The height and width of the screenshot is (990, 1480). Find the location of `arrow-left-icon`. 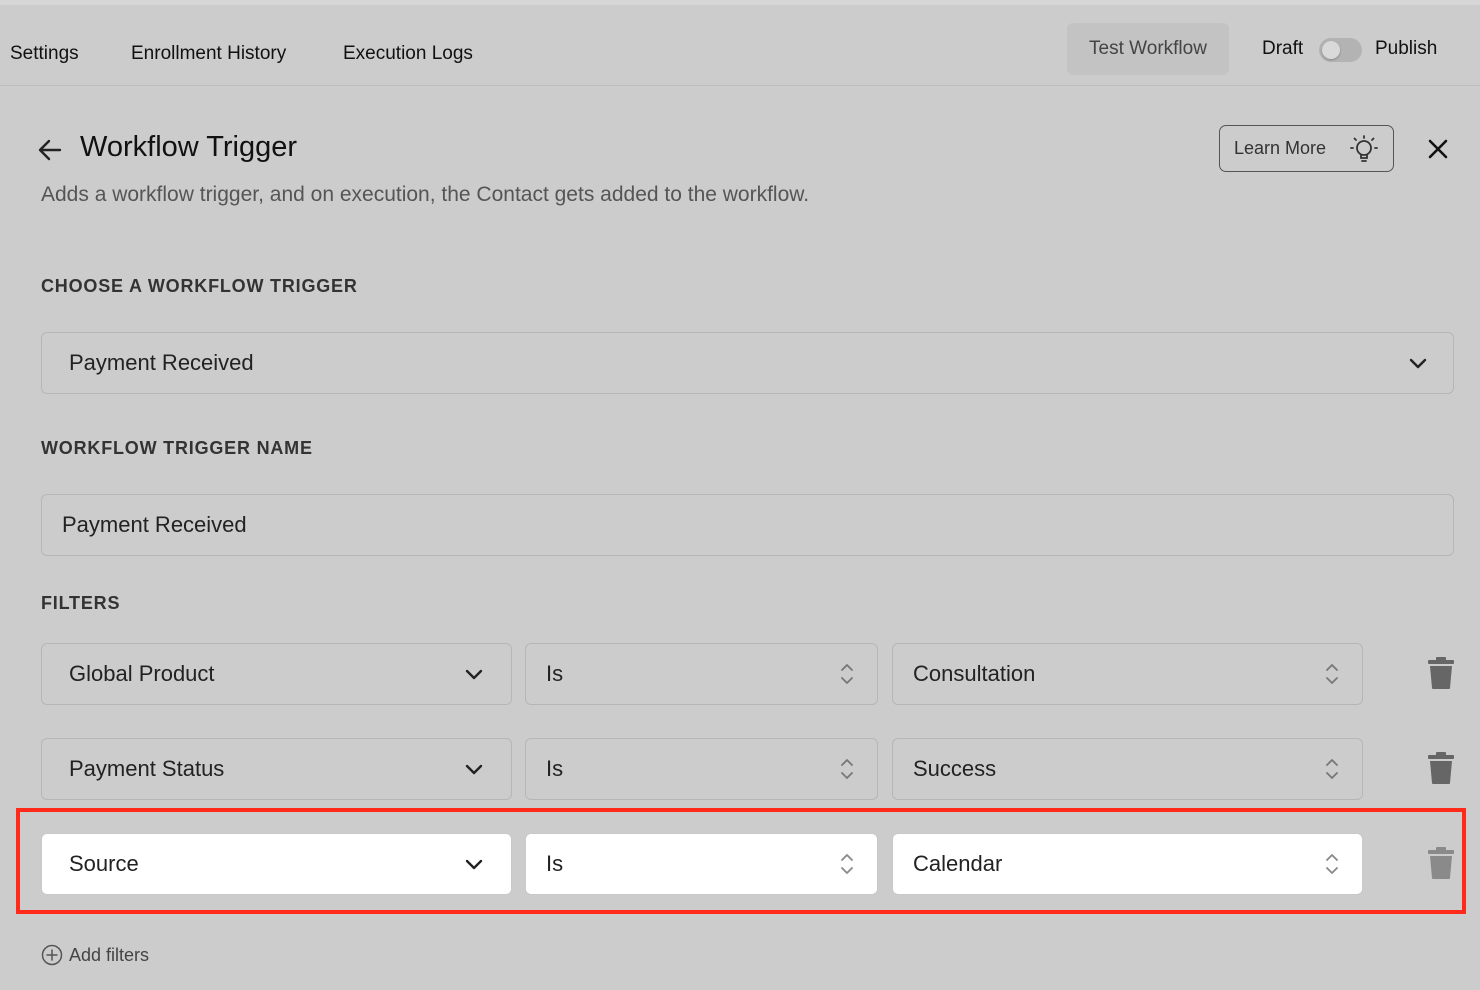

arrow-left-icon is located at coordinates (50, 150).